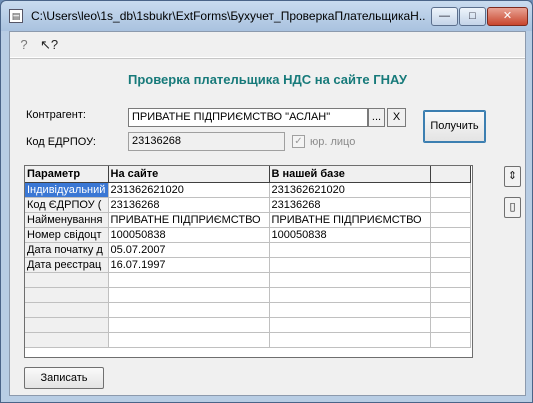  Describe the element at coordinates (189, 174) in the screenshot. I see `column-header-on-site: На сайте` at that location.